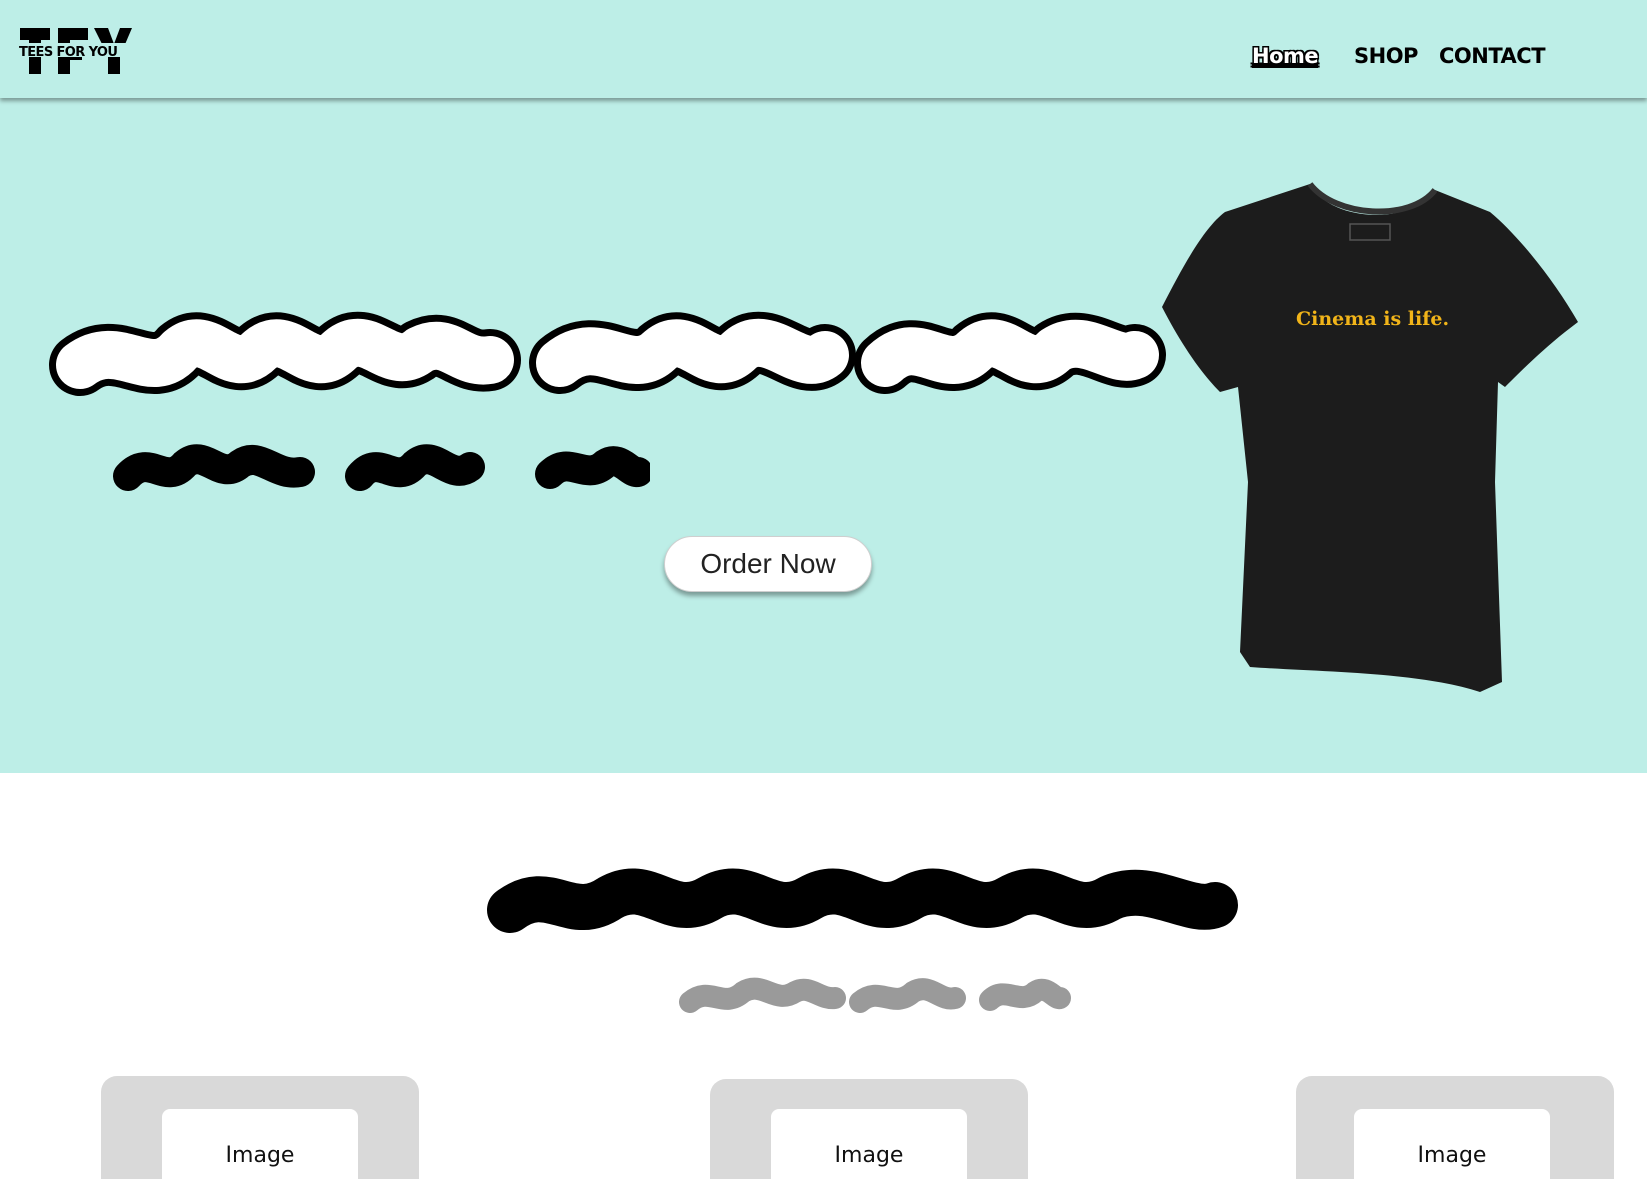 This screenshot has height=1179, width=1647. Describe the element at coordinates (607, 353) in the screenshot. I see `hero-headline-redacted` at that location.